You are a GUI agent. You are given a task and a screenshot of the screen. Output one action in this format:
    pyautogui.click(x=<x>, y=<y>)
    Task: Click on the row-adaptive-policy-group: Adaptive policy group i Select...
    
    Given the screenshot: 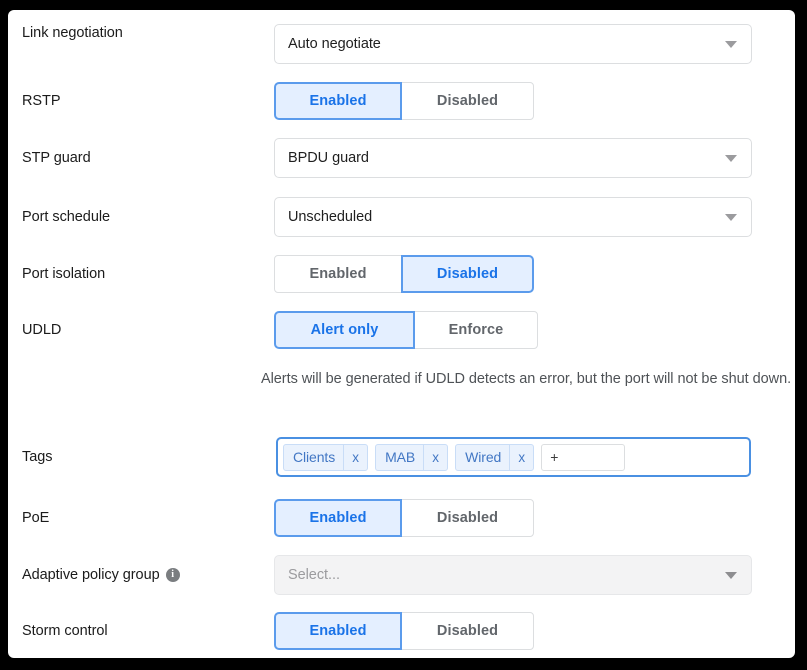 What is the action you would take?
    pyautogui.click(x=401, y=575)
    